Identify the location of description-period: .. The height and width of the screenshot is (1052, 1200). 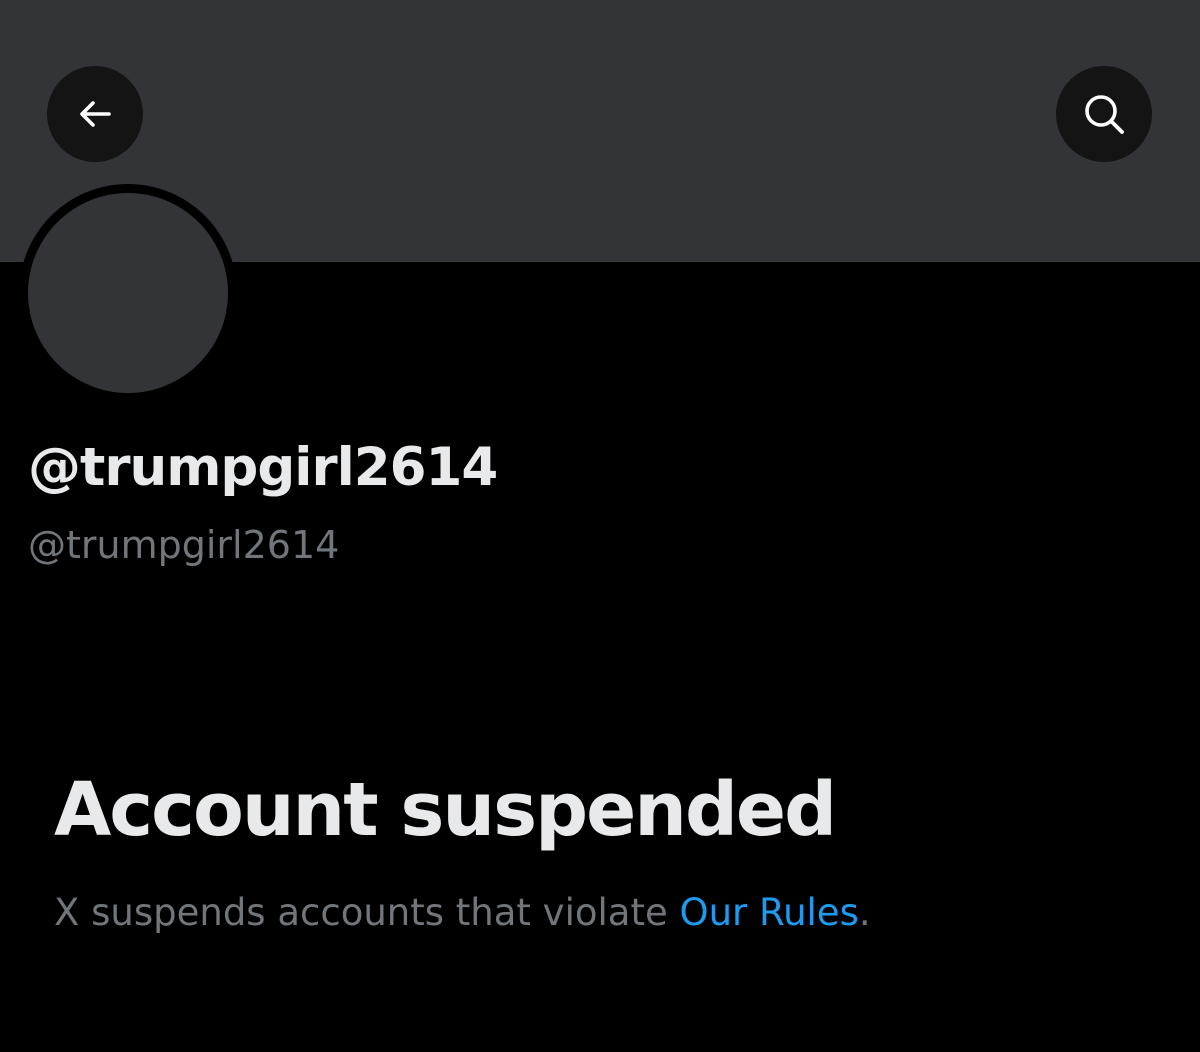
(864, 912).